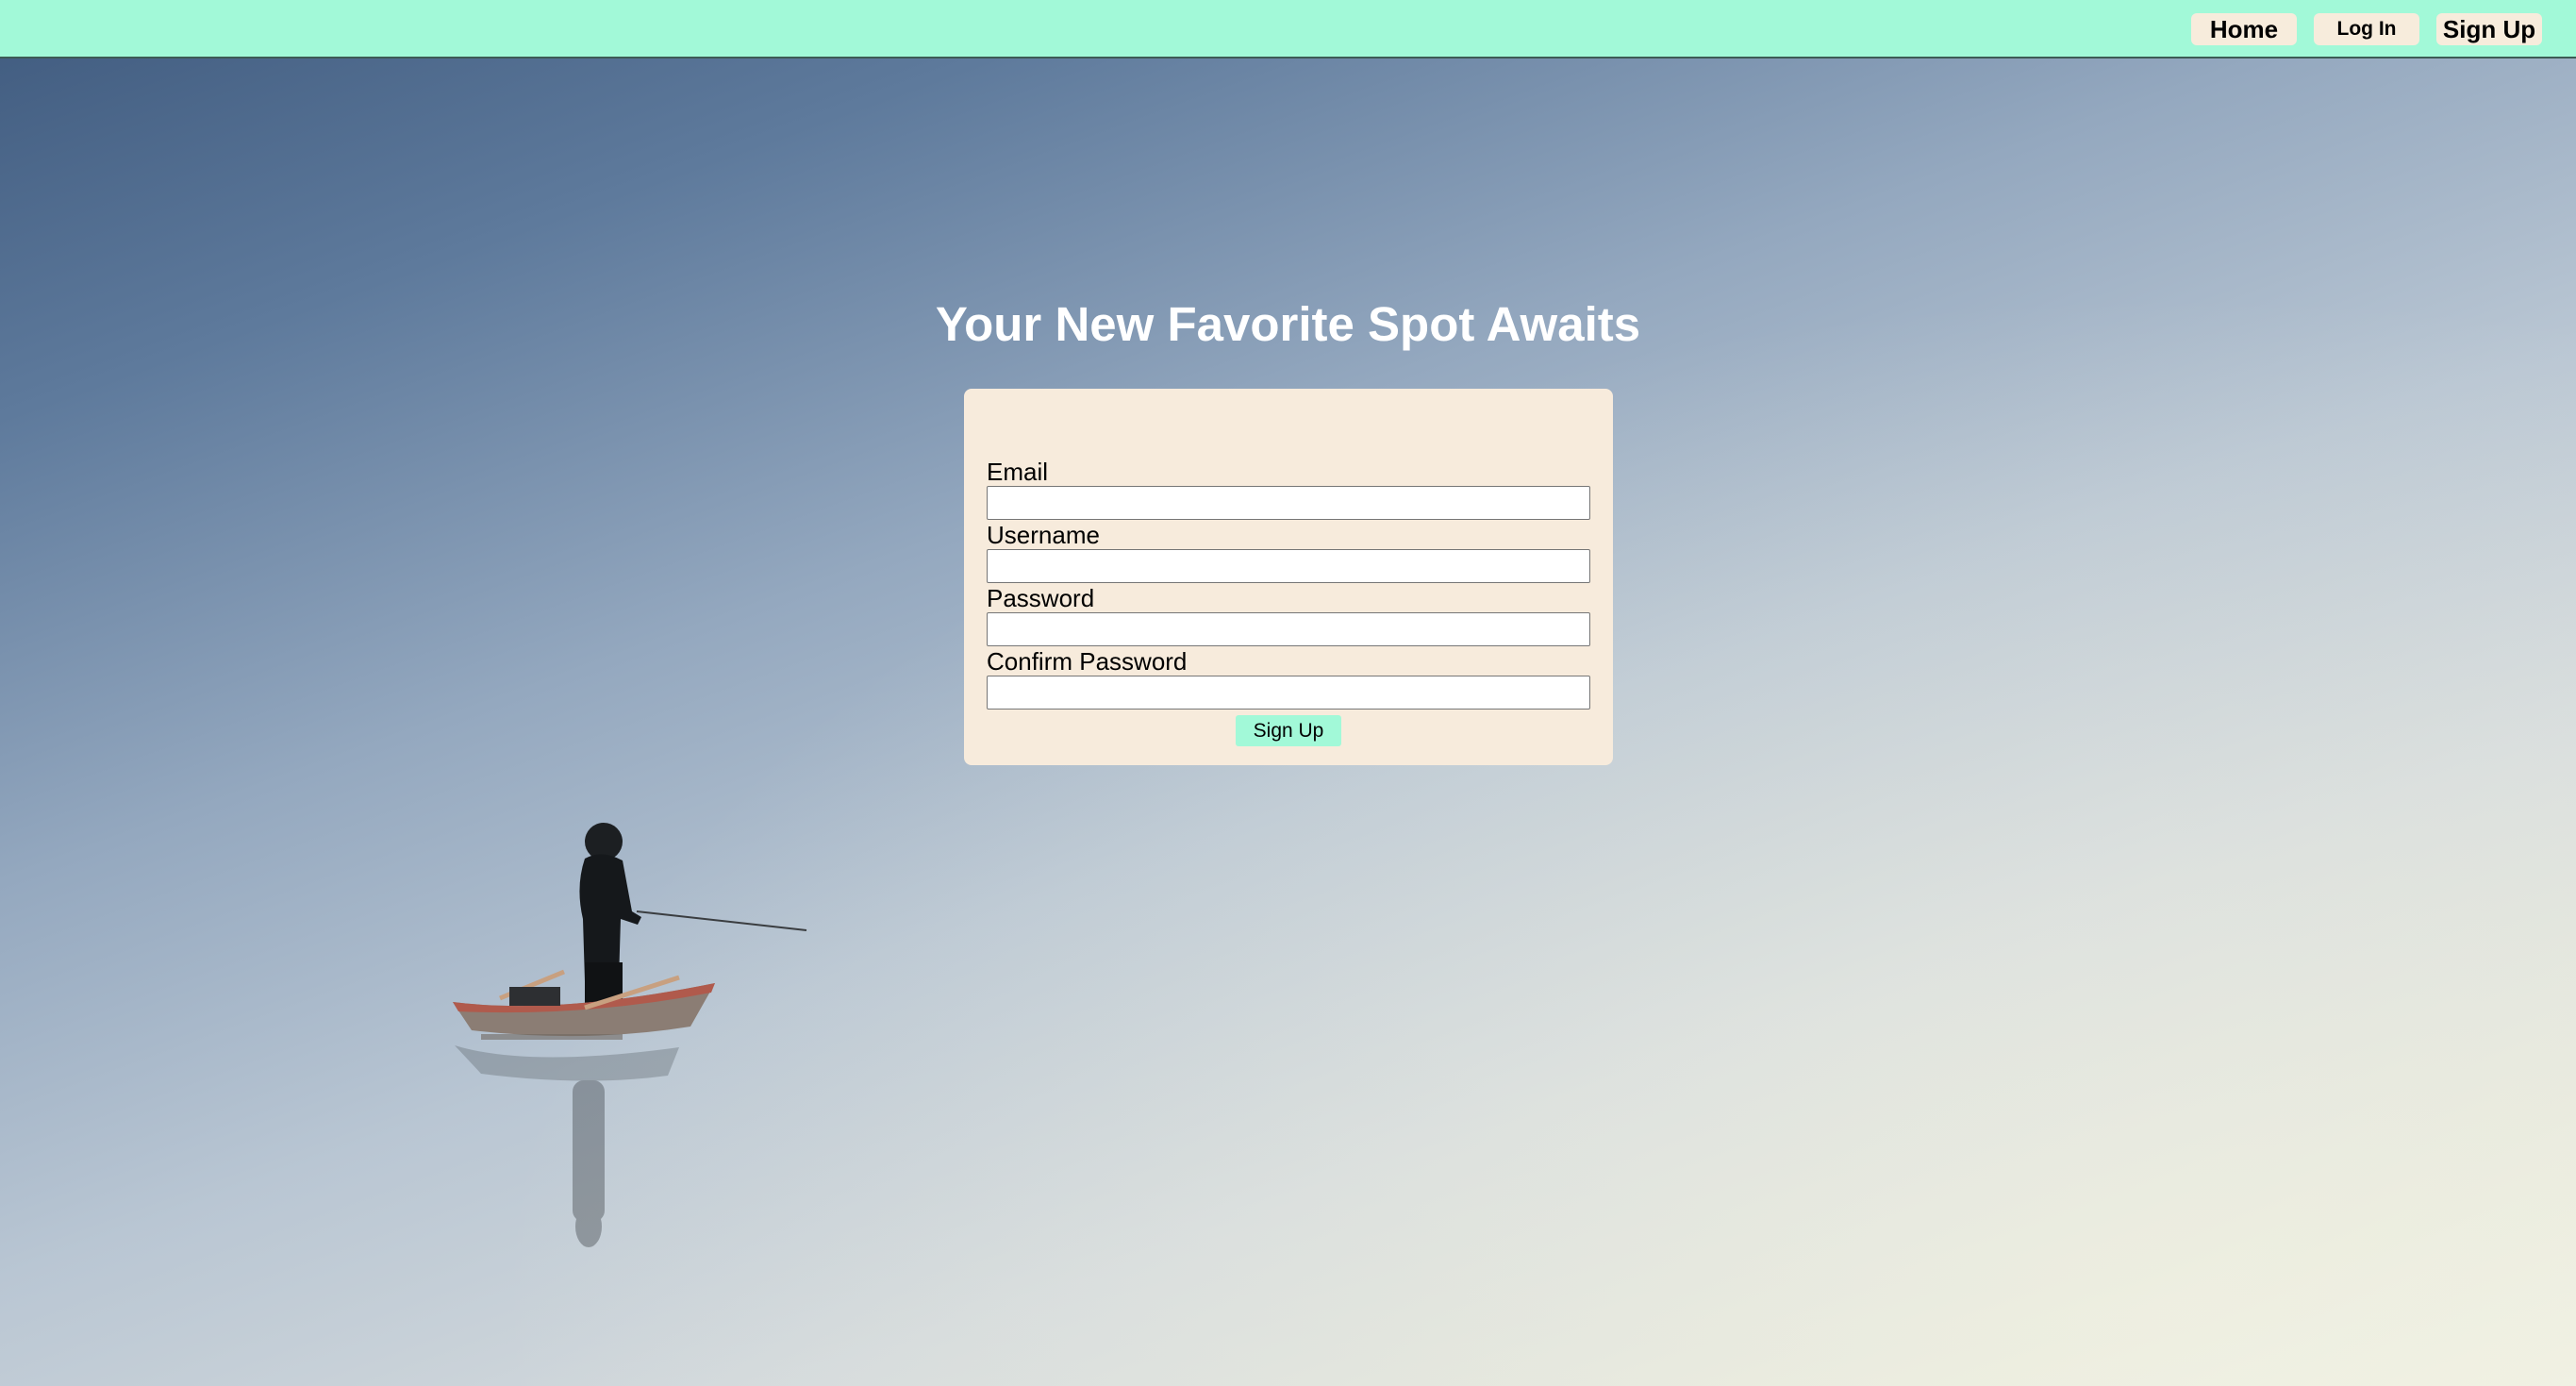 The width and height of the screenshot is (2576, 1386). I want to click on submit-row: Sign Up, so click(1289, 730).